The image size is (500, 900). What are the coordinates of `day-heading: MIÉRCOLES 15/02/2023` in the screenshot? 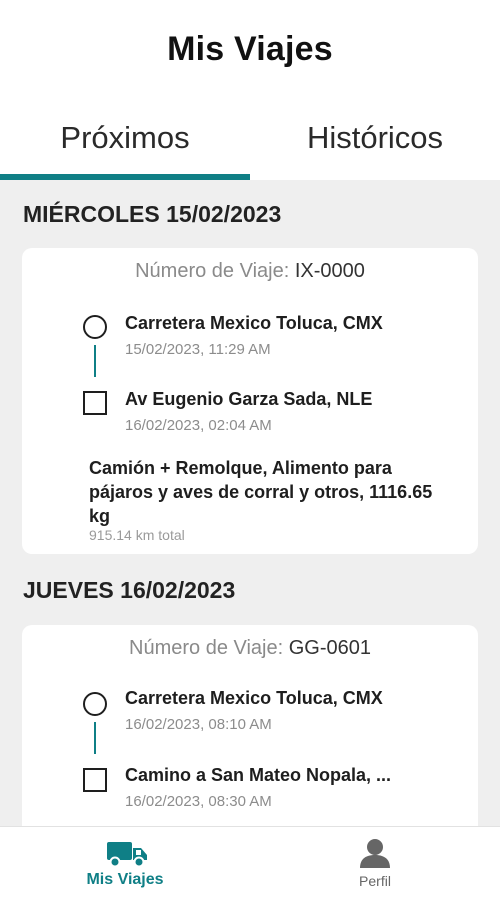 It's located at (152, 214).